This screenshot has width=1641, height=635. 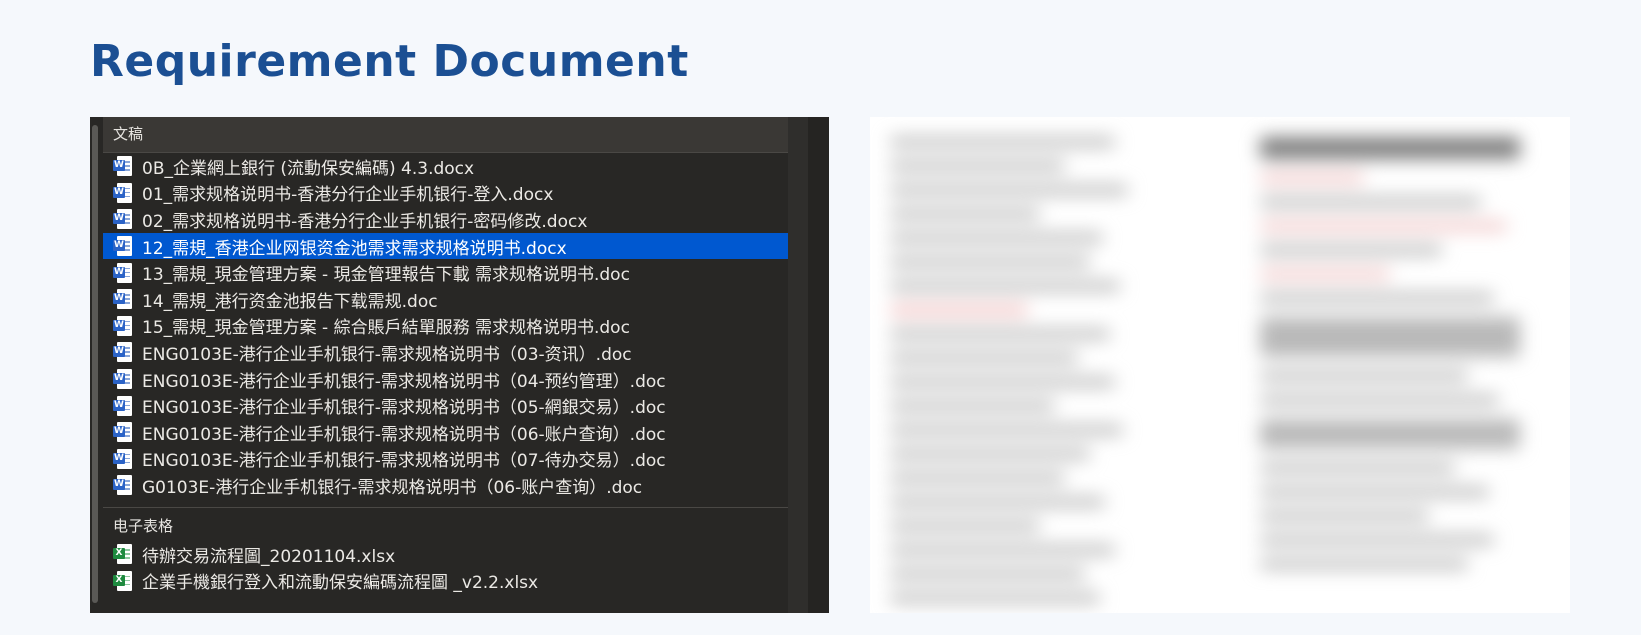 I want to click on document-file-row: W ENG0103E-港行企业手机银行-需求规格说明书（04-预约管理）.doc, so click(x=445, y=379).